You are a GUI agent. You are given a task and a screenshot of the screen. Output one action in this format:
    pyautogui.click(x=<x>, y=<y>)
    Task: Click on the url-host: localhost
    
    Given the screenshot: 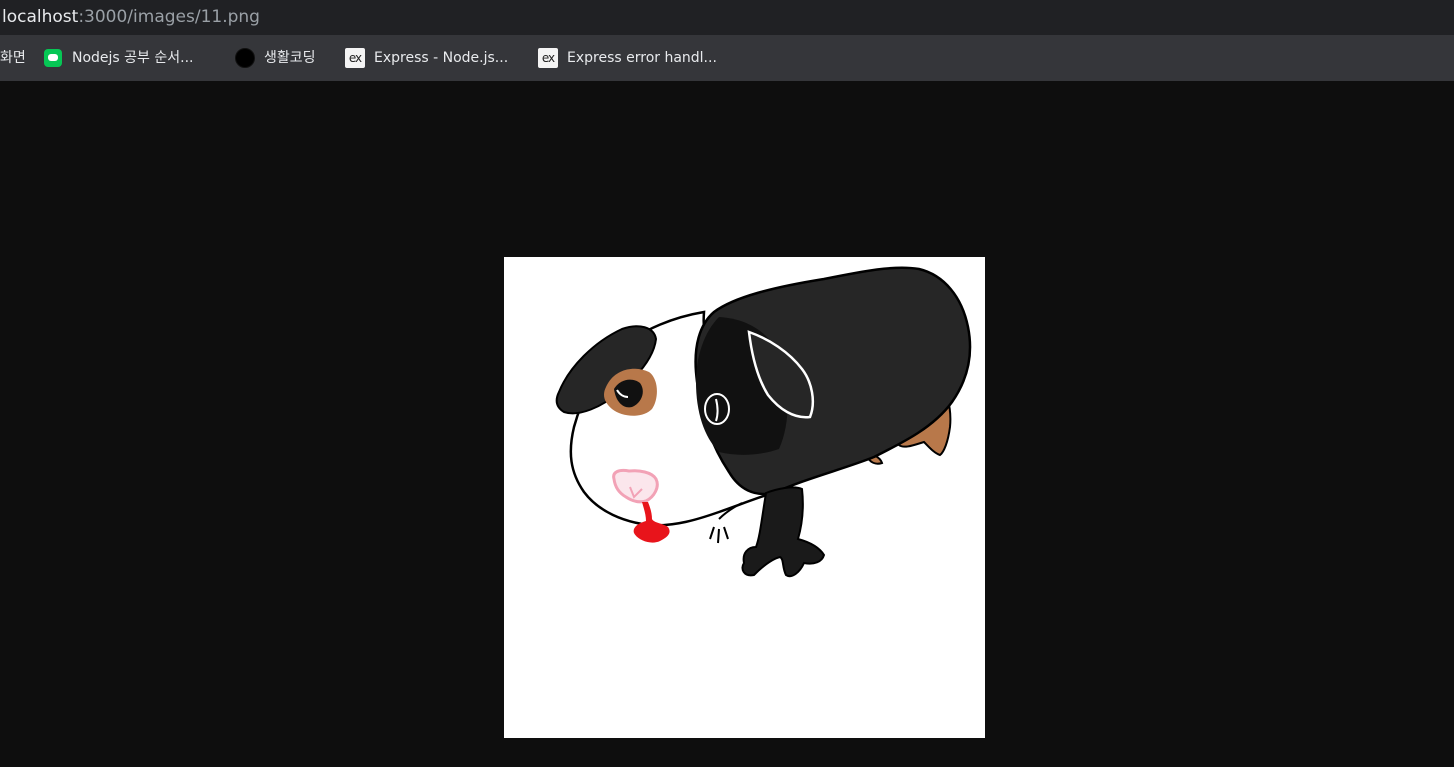 What is the action you would take?
    pyautogui.click(x=40, y=17)
    